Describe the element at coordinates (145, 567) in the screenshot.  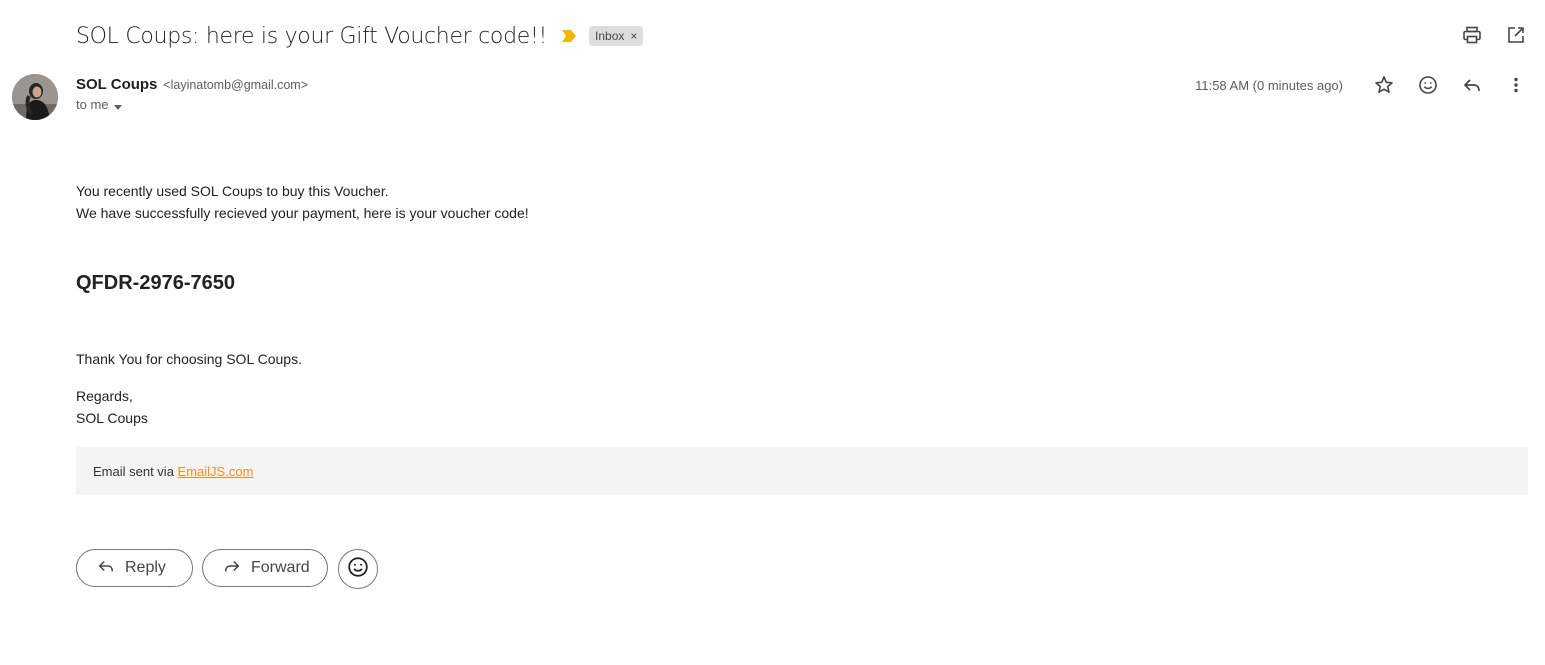
I see `reply-button-label: Reply` at that location.